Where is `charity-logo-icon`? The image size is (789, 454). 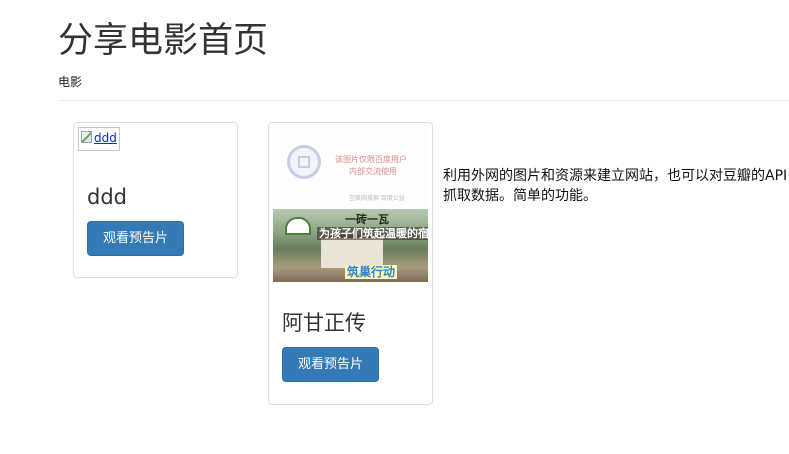 charity-logo-icon is located at coordinates (298, 226).